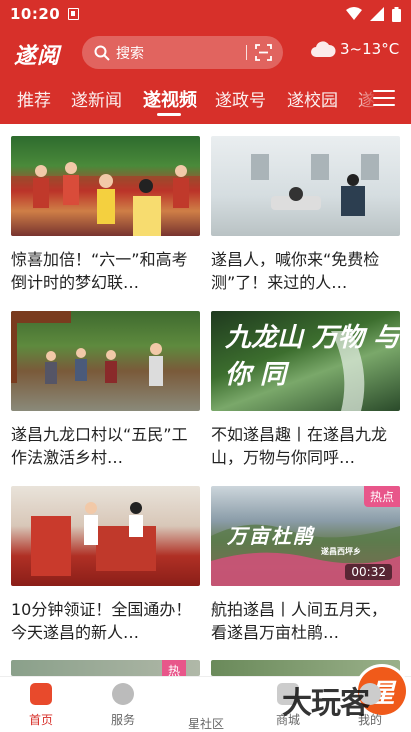  What do you see at coordinates (182, 52) in the screenshot?
I see `search-input: 搜索` at bounding box center [182, 52].